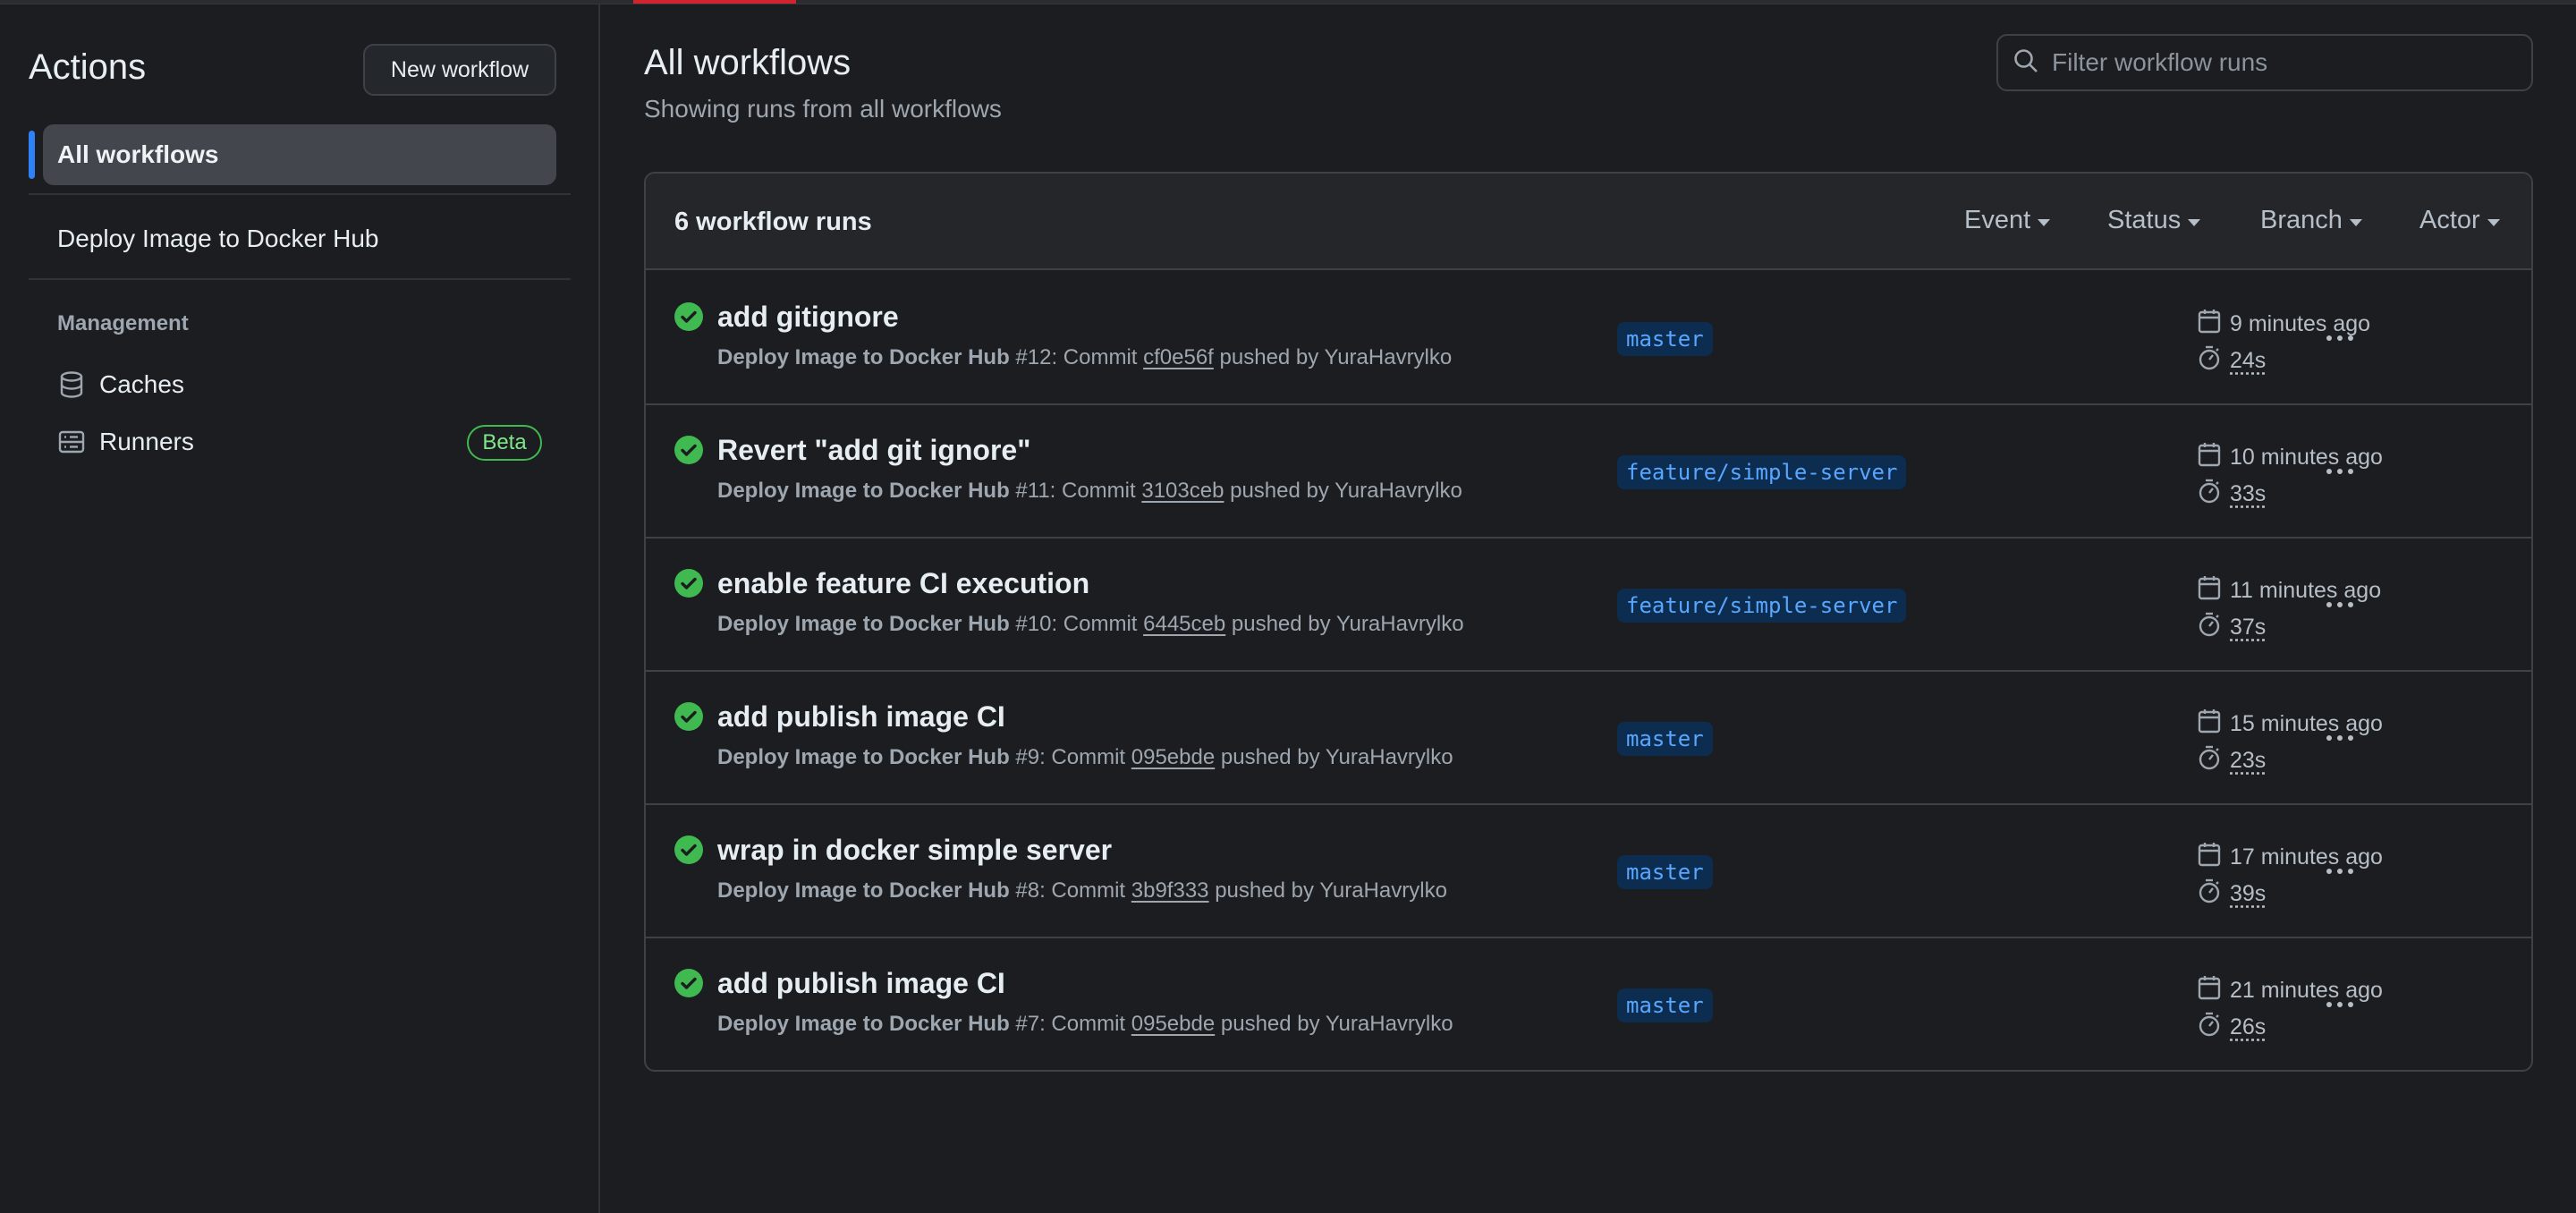  What do you see at coordinates (1170, 890) in the screenshot?
I see `commit-sha-link: 3b9f333` at bounding box center [1170, 890].